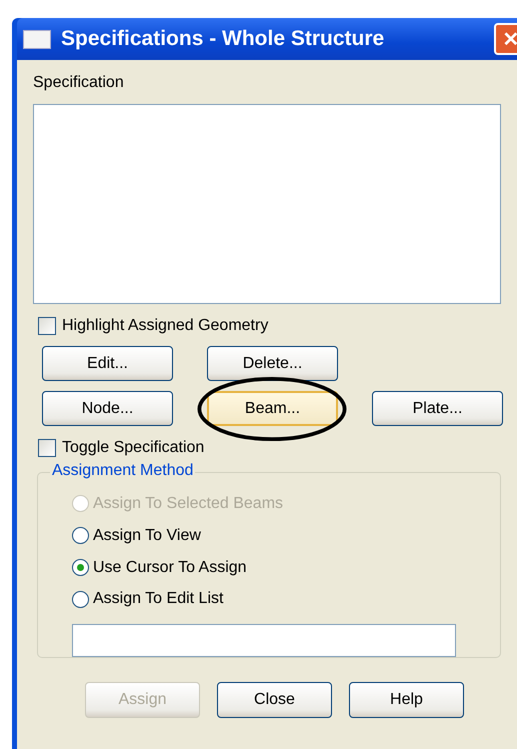 The height and width of the screenshot is (749, 517). What do you see at coordinates (133, 448) in the screenshot?
I see `checkbox-label: Toggle Specification` at bounding box center [133, 448].